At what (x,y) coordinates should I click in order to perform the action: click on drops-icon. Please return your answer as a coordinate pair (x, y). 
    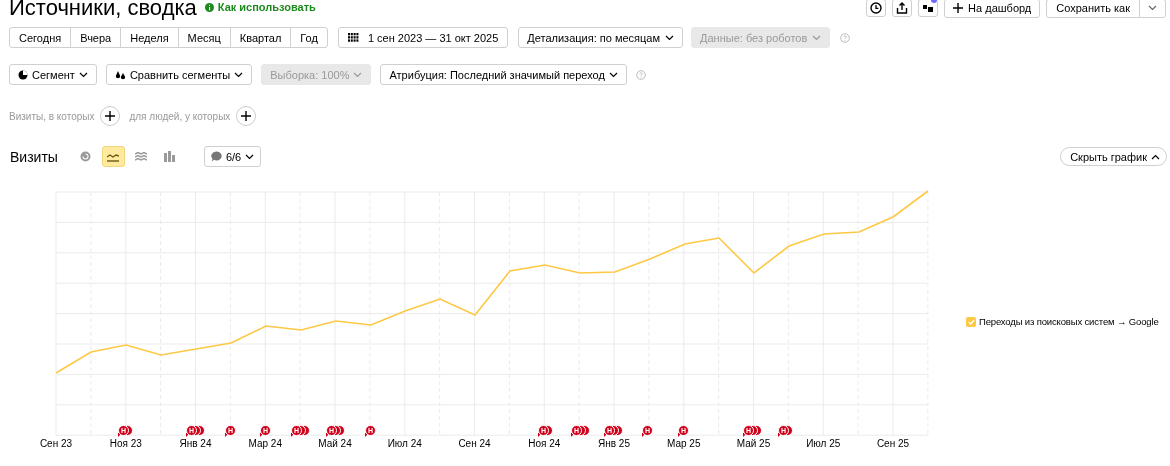
    Looking at the image, I should click on (120, 74).